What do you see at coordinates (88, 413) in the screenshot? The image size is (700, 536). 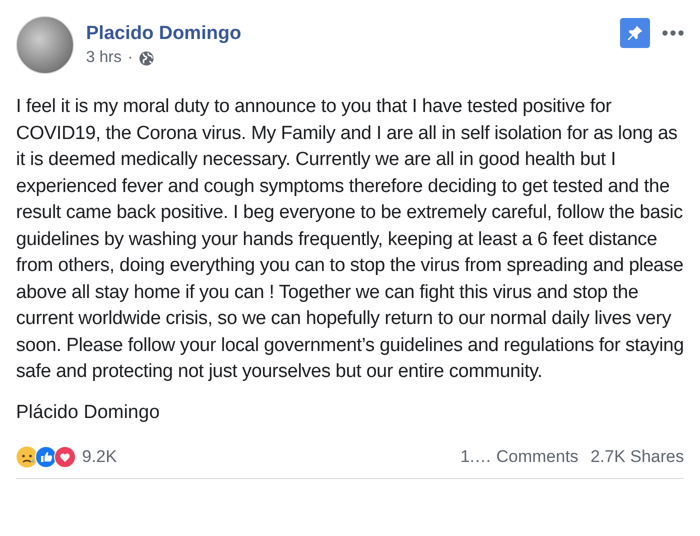 I see `signature-text: Plácido Domingo` at bounding box center [88, 413].